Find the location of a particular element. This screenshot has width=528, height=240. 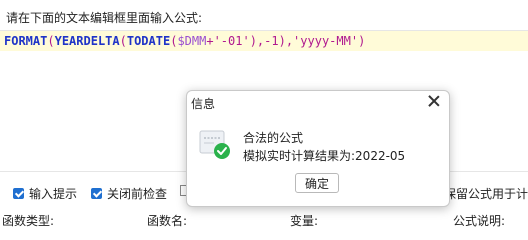

check-before-close-option: 关闭前检查 is located at coordinates (129, 193).